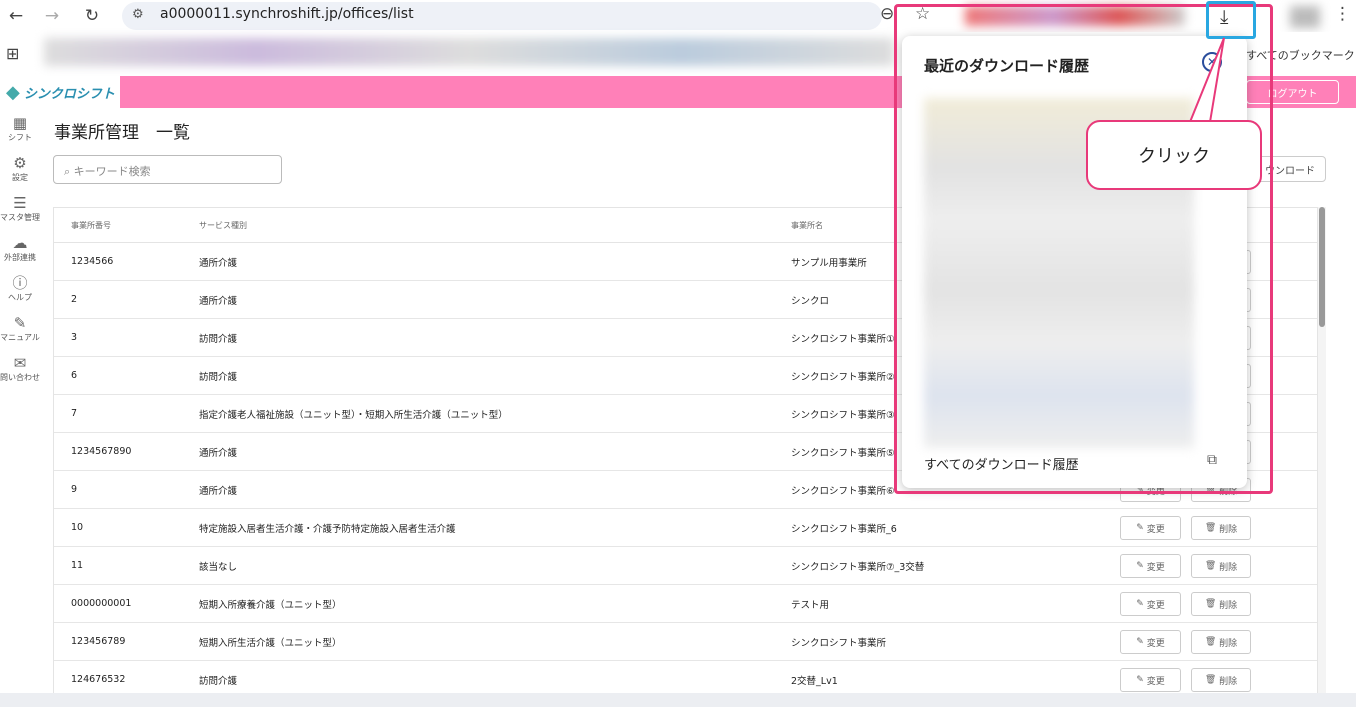 The width and height of the screenshot is (1356, 707). Describe the element at coordinates (829, 263) in the screenshot. I see `office-name-cell: サンプル用事業所` at that location.